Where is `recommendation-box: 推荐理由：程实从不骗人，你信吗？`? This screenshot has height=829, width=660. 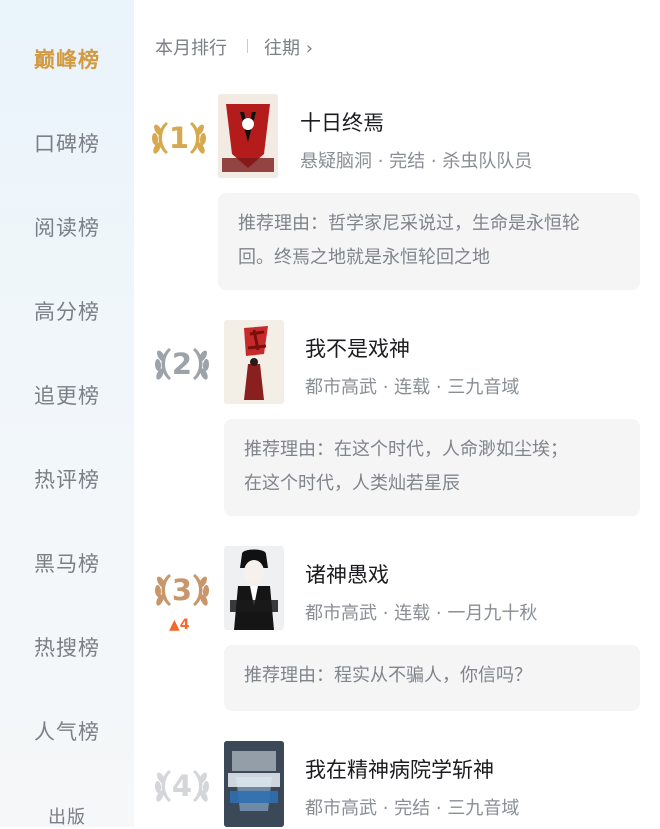
recommendation-box: 推荐理由：程实从不骗人，你信吗？ is located at coordinates (432, 678).